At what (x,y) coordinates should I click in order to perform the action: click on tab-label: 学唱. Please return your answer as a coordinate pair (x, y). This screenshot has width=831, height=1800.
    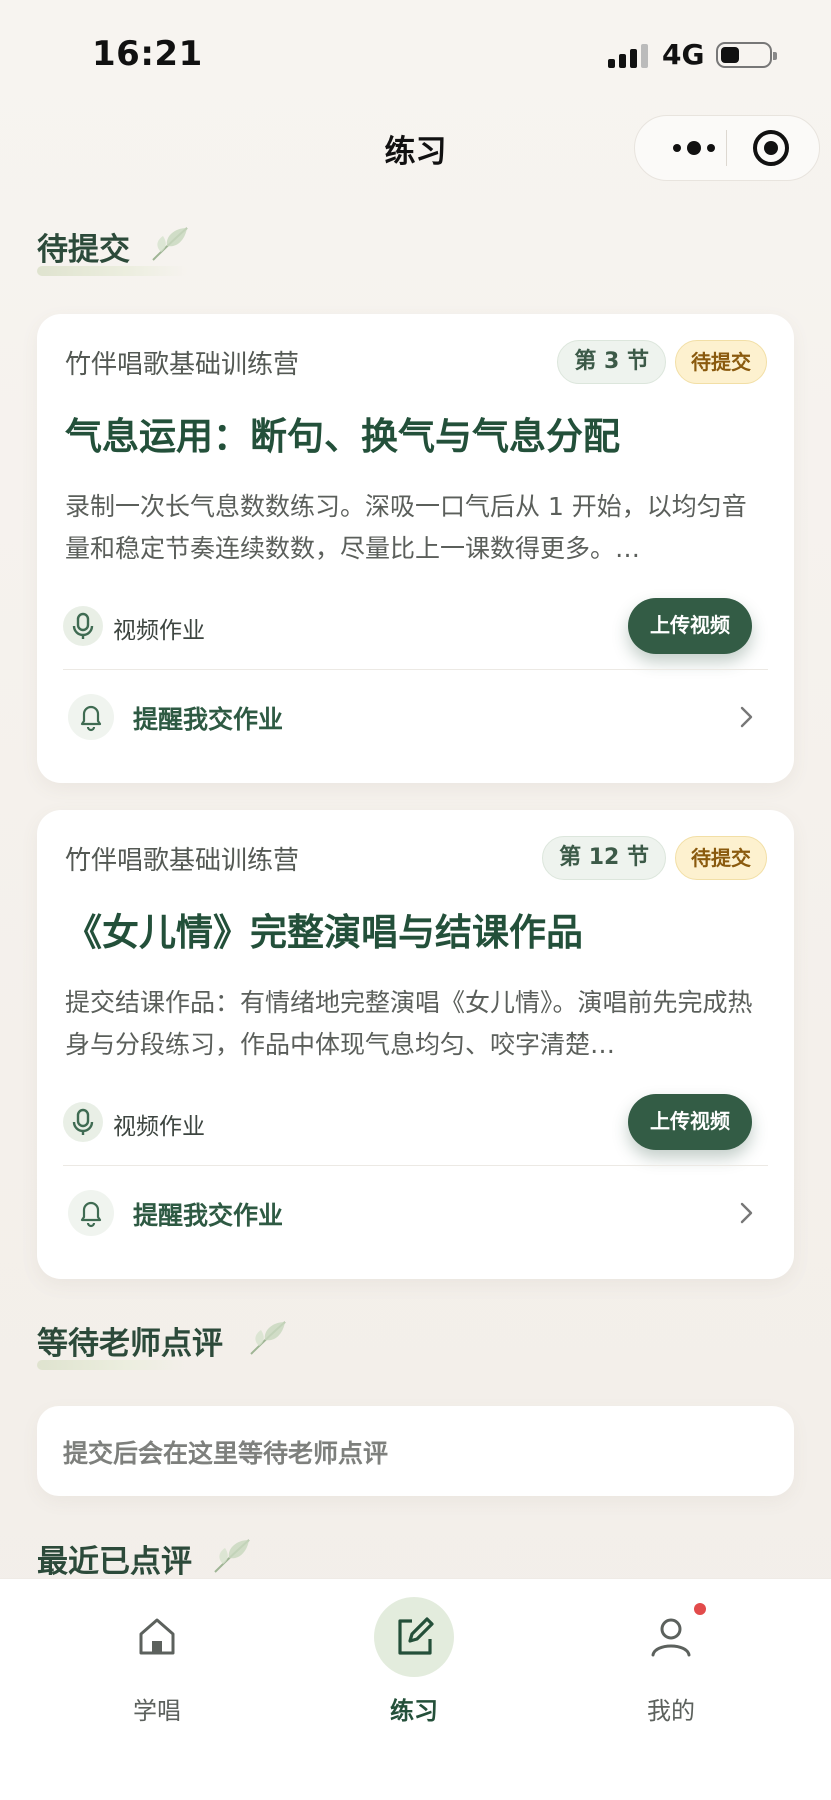
    Looking at the image, I should click on (157, 1711).